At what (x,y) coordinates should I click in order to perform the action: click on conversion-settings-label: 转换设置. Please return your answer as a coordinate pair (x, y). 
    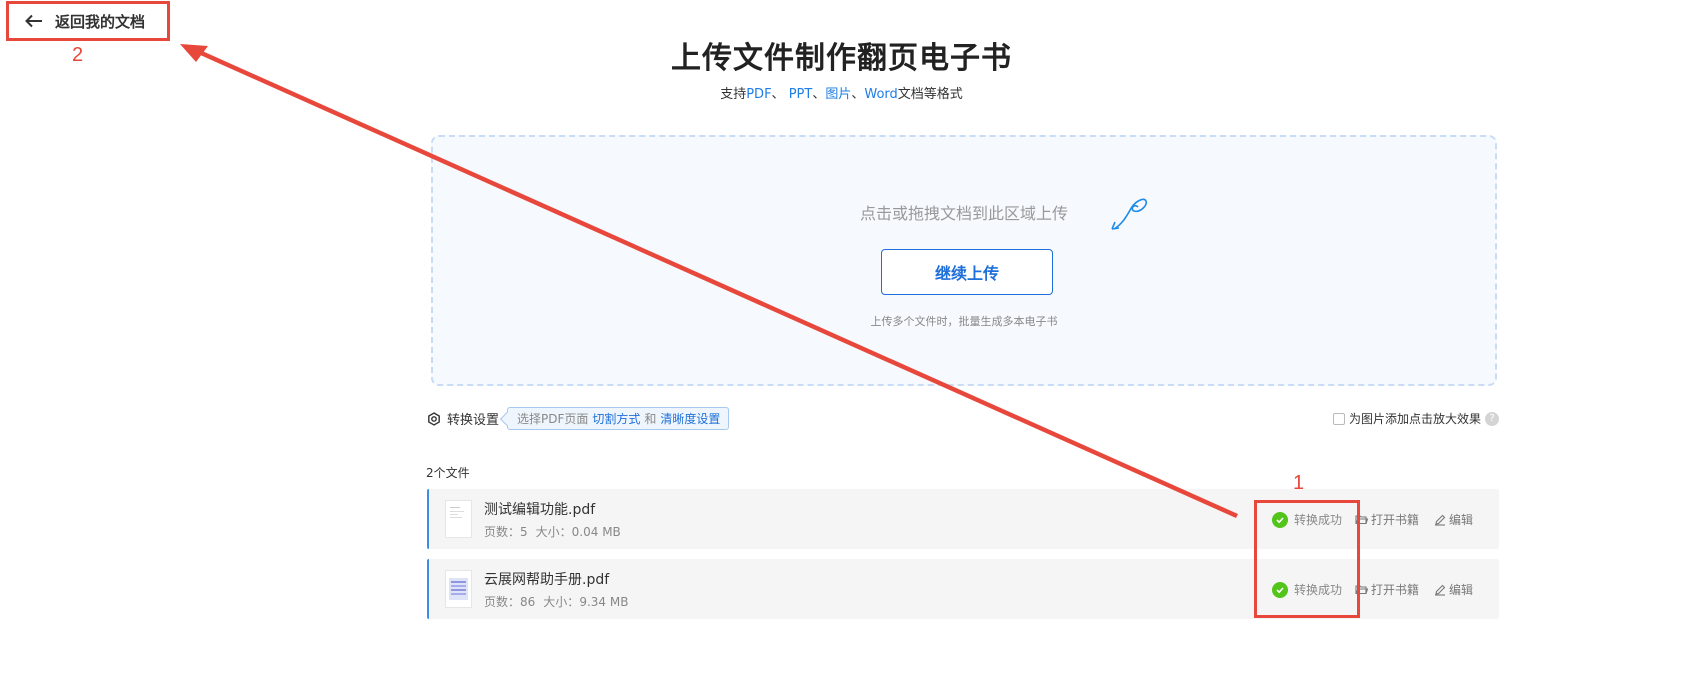
    Looking at the image, I should click on (473, 420).